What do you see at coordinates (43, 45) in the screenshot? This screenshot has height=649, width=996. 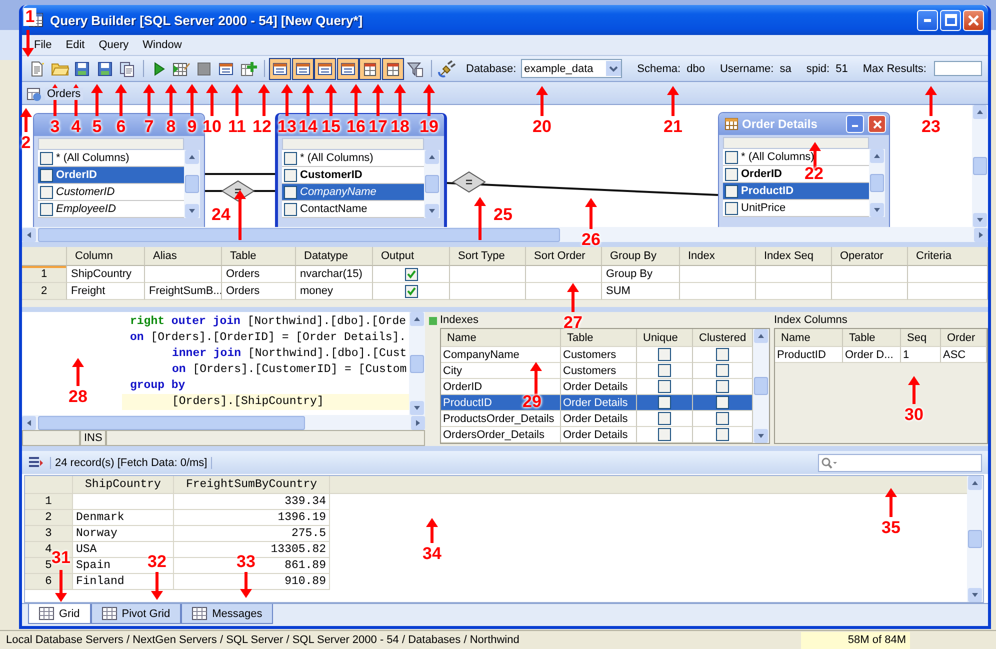 I see `menu-item: File` at bounding box center [43, 45].